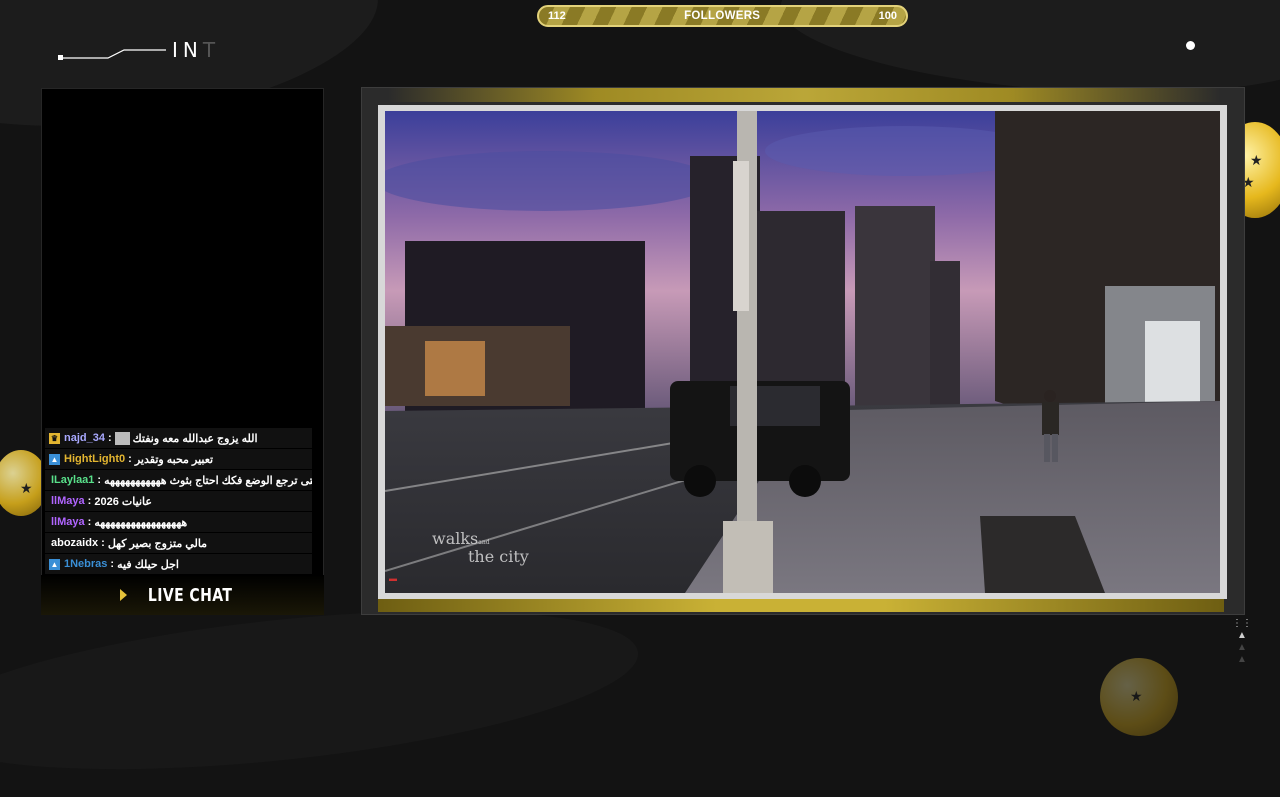  I want to click on indicator-icon: ⋮⋮, so click(1242, 623).